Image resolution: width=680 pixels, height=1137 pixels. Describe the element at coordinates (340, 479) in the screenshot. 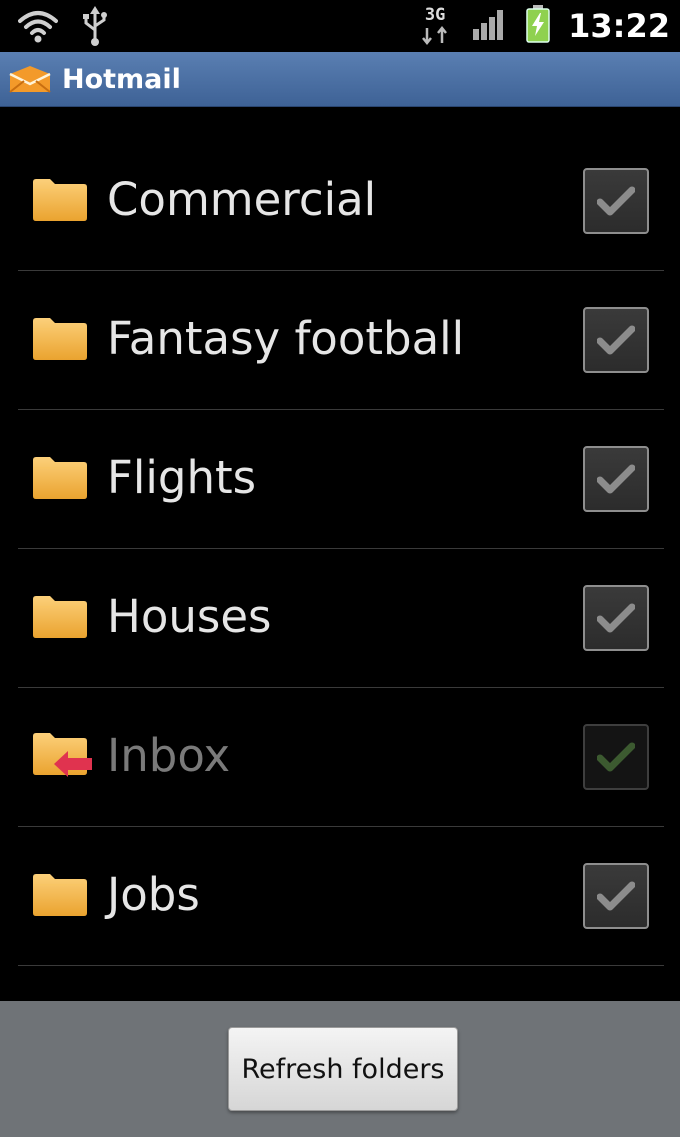

I see `folder-row-flights: Flights` at that location.